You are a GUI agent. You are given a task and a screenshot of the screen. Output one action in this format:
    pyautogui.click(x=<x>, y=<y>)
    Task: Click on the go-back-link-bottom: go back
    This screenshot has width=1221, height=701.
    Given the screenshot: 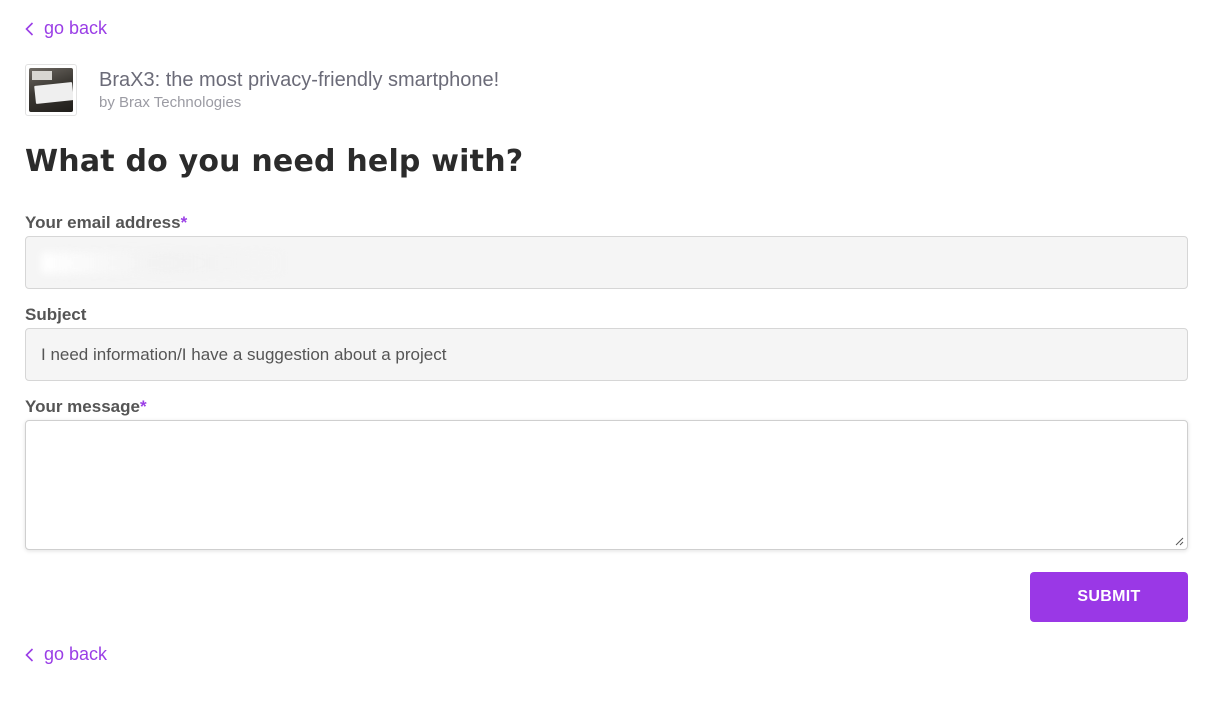 What is the action you would take?
    pyautogui.click(x=66, y=654)
    